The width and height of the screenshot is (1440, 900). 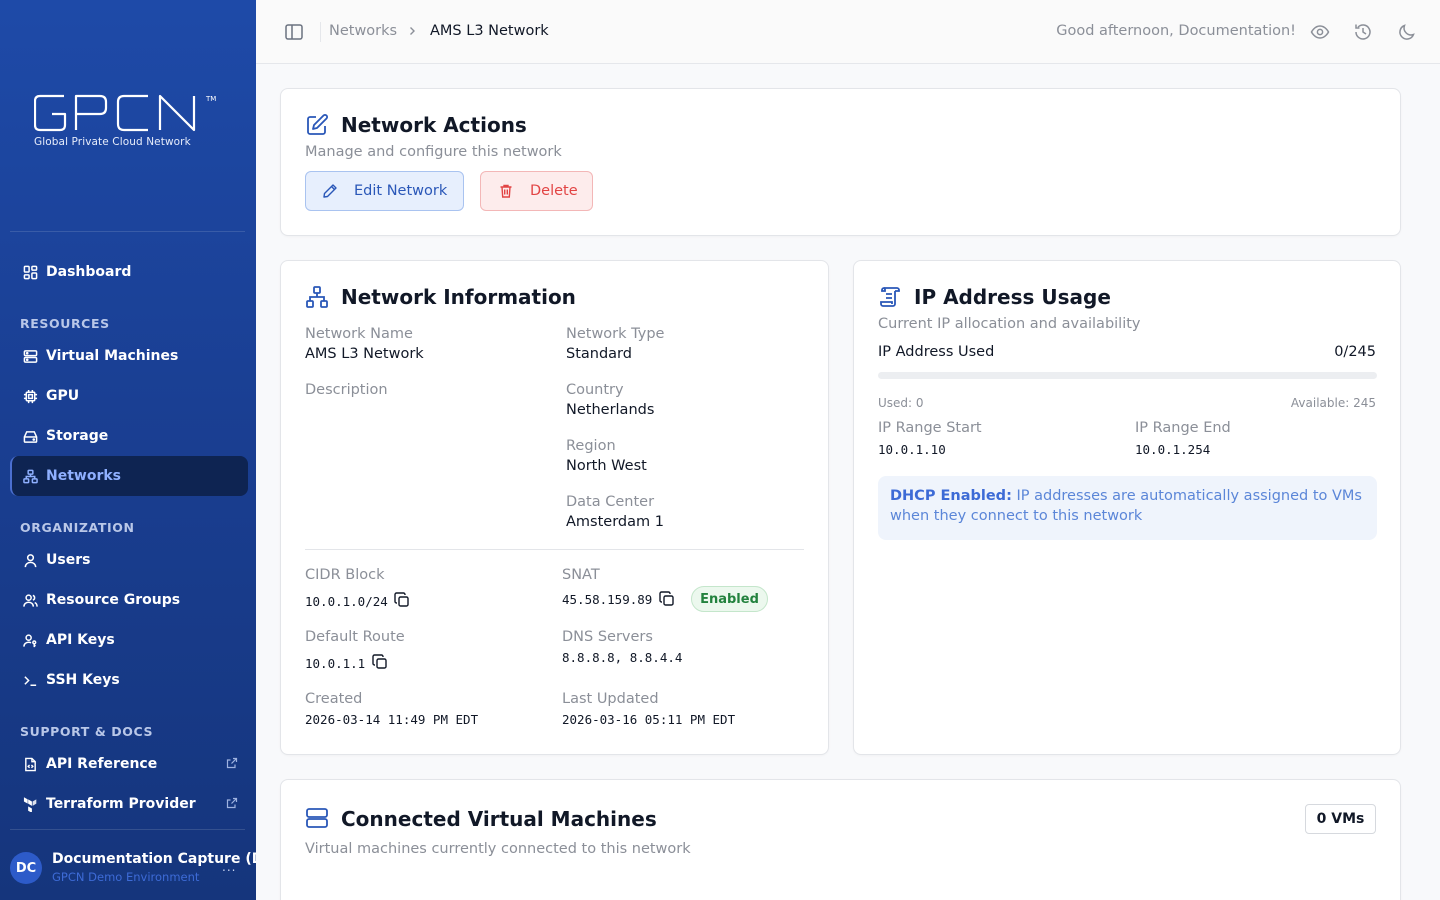 What do you see at coordinates (129, 396) in the screenshot?
I see `sidebar-item-gpu: GPU` at bounding box center [129, 396].